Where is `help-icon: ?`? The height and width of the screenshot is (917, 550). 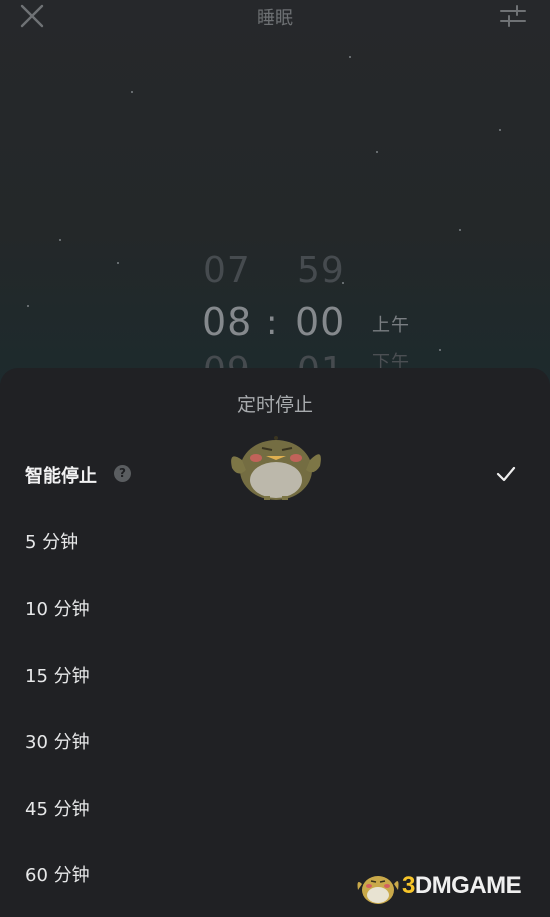
help-icon: ? is located at coordinates (122, 473).